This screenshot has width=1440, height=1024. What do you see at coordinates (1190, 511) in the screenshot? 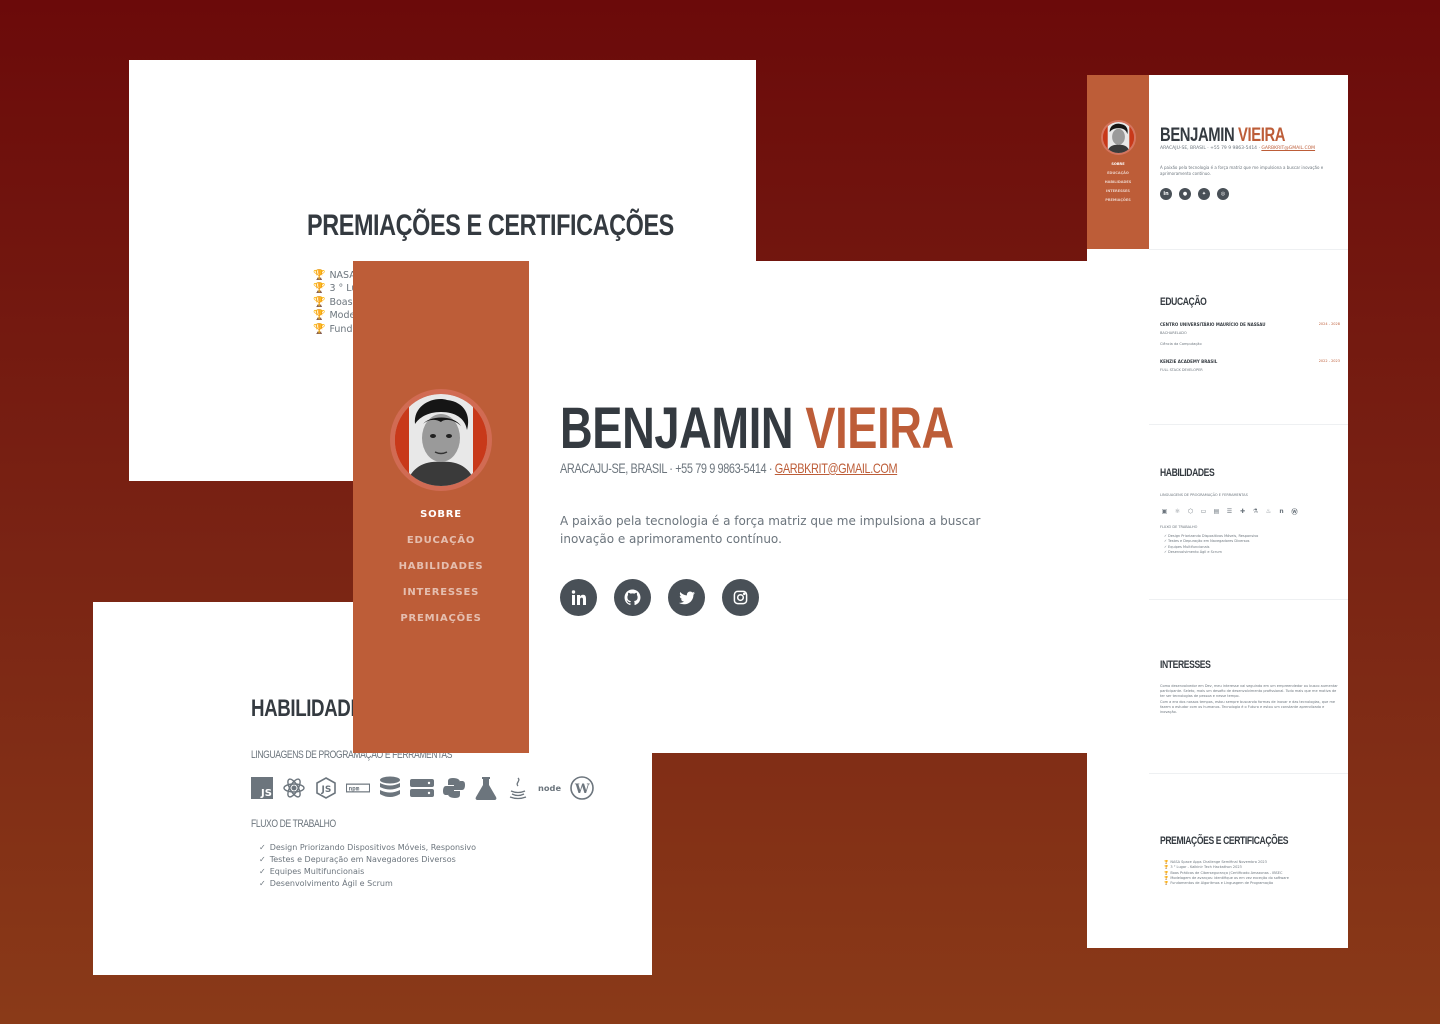
I see `nodejs-icon: ⬡` at bounding box center [1190, 511].